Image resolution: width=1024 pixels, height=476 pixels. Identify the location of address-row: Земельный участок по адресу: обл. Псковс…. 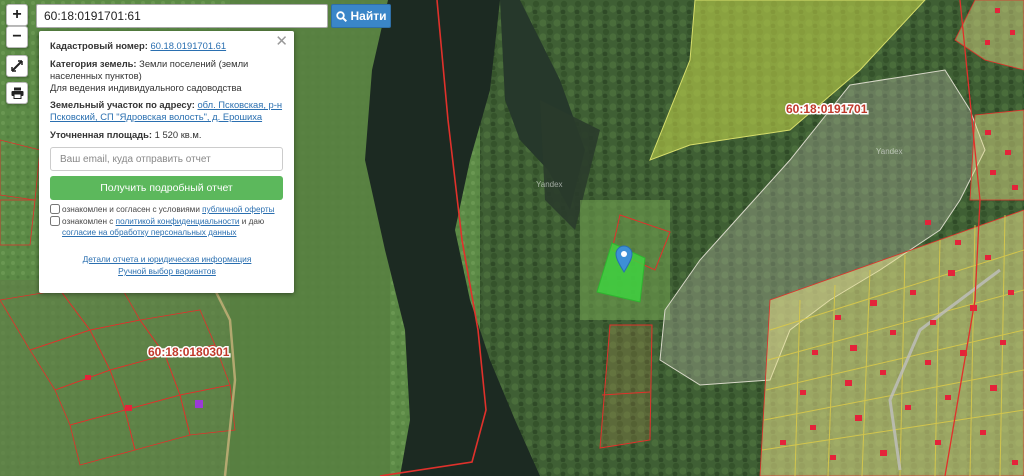
(167, 111).